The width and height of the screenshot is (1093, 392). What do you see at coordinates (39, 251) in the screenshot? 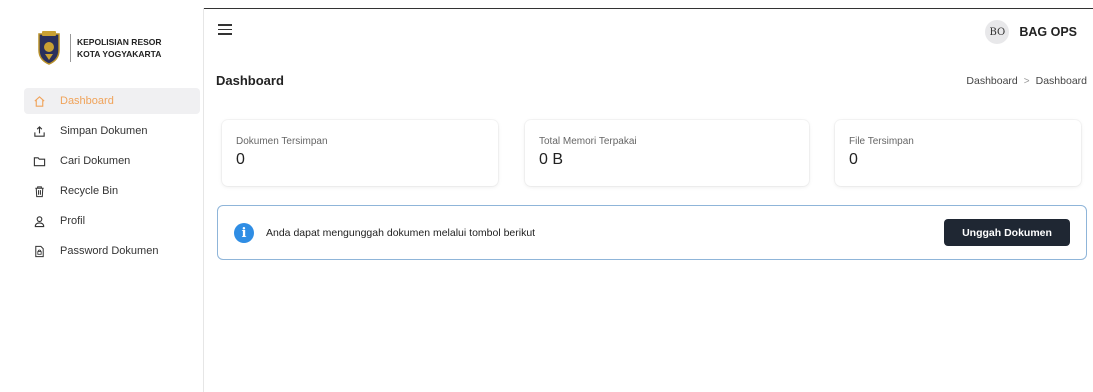
I see `file-lock-icon` at bounding box center [39, 251].